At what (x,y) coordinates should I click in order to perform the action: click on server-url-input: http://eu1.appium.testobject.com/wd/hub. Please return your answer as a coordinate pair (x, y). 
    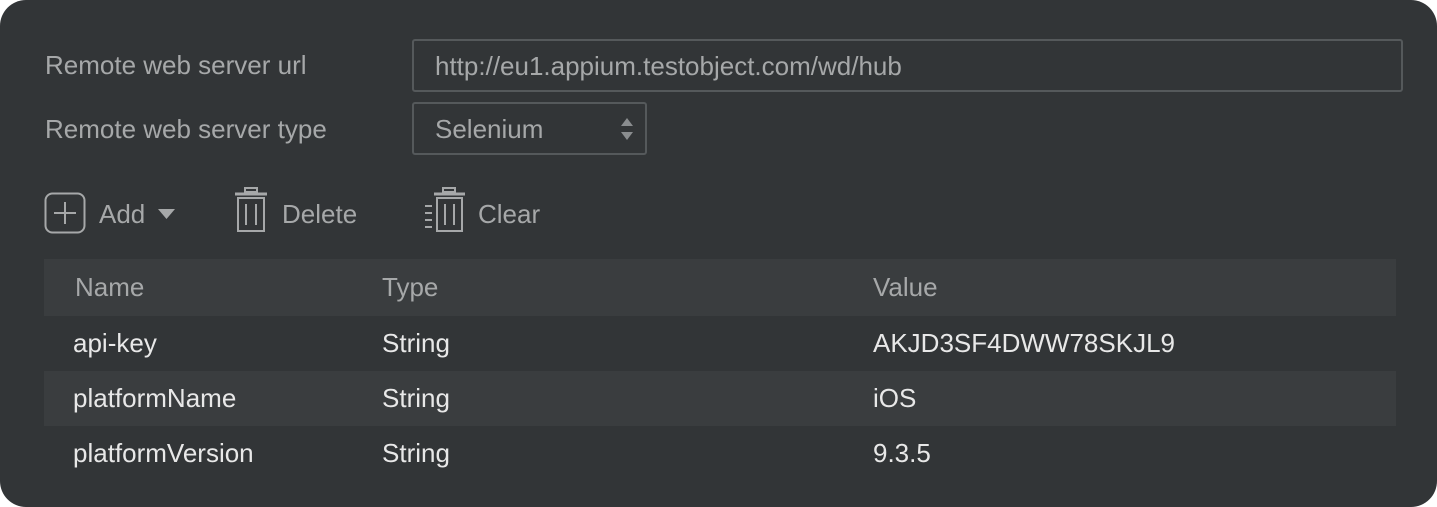
    Looking at the image, I should click on (907, 65).